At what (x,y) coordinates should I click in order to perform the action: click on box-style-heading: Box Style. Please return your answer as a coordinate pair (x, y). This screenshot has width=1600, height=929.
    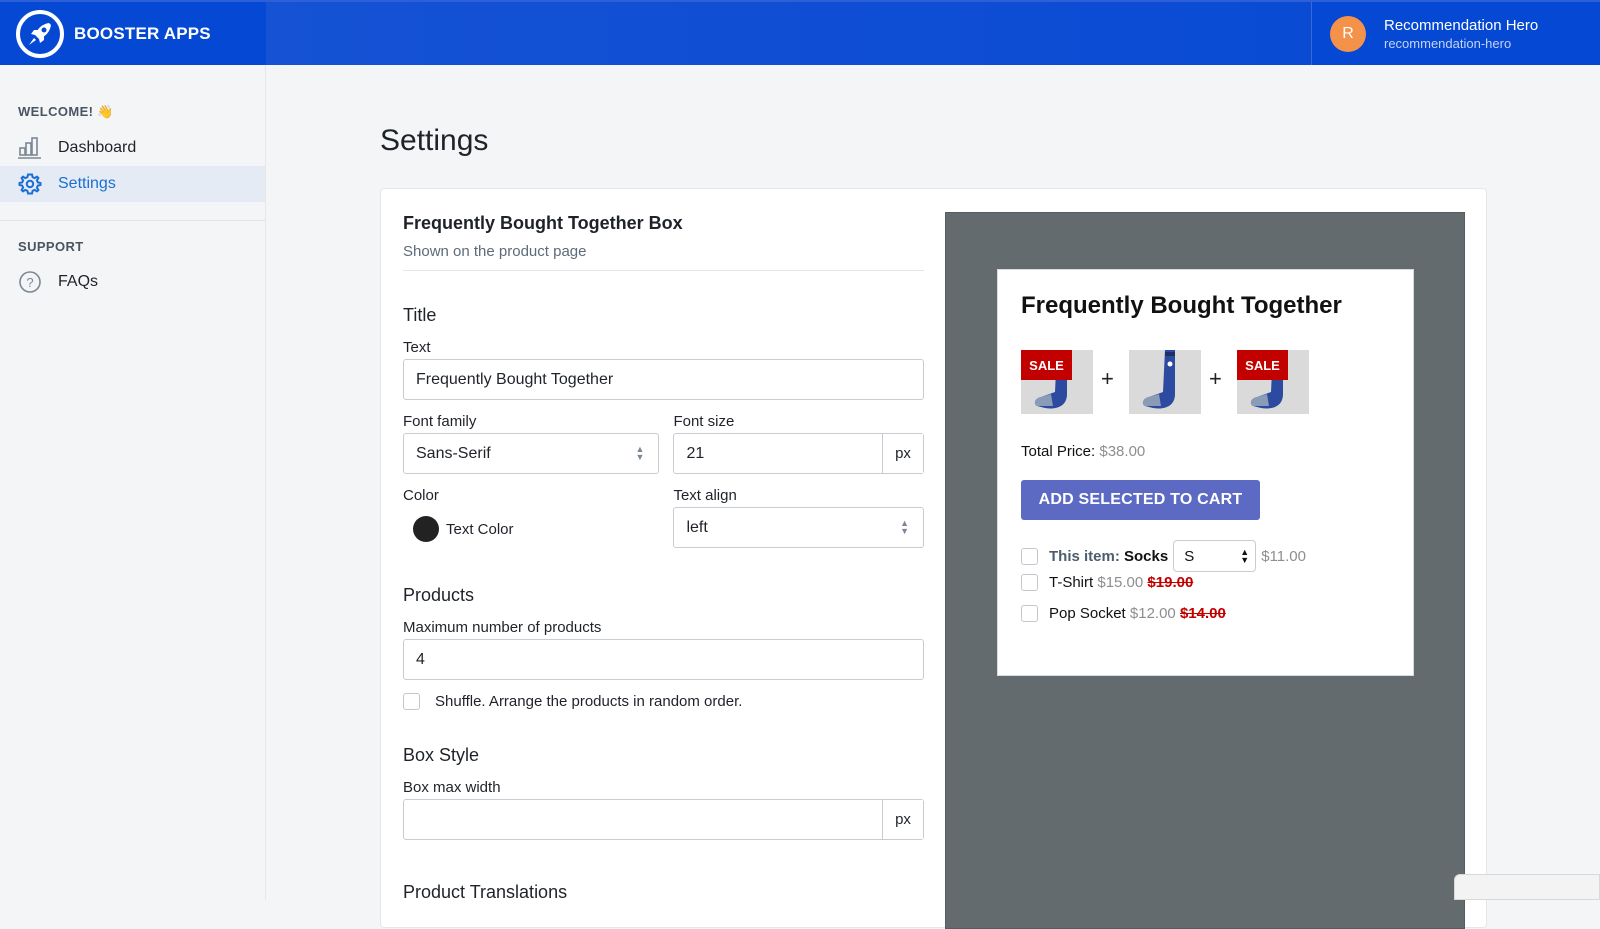
    Looking at the image, I should click on (441, 755).